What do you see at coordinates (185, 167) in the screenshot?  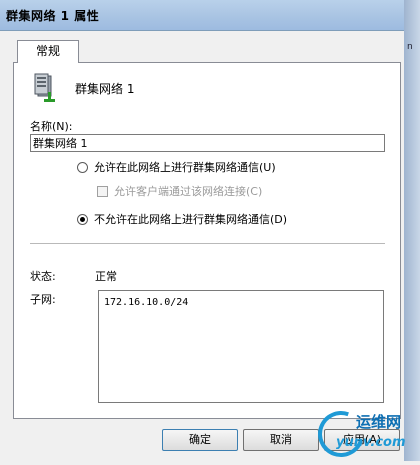 I see `radio-allow-label: 允许在此网络上进行群集网络通信(U)` at bounding box center [185, 167].